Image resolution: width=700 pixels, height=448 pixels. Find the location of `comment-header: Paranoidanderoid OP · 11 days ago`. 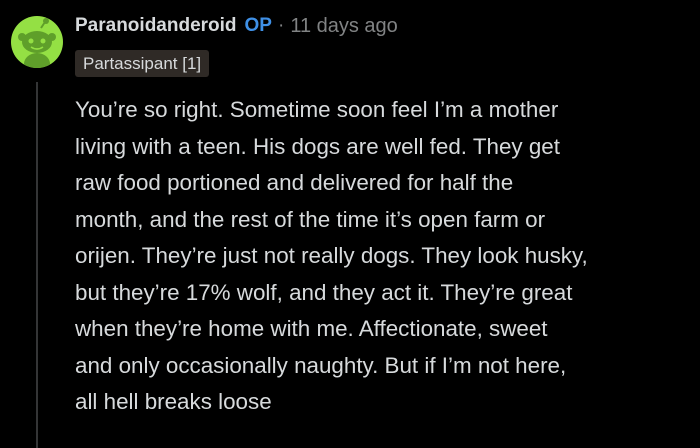

comment-header: Paranoidanderoid OP · 11 days ago is located at coordinates (236, 26).